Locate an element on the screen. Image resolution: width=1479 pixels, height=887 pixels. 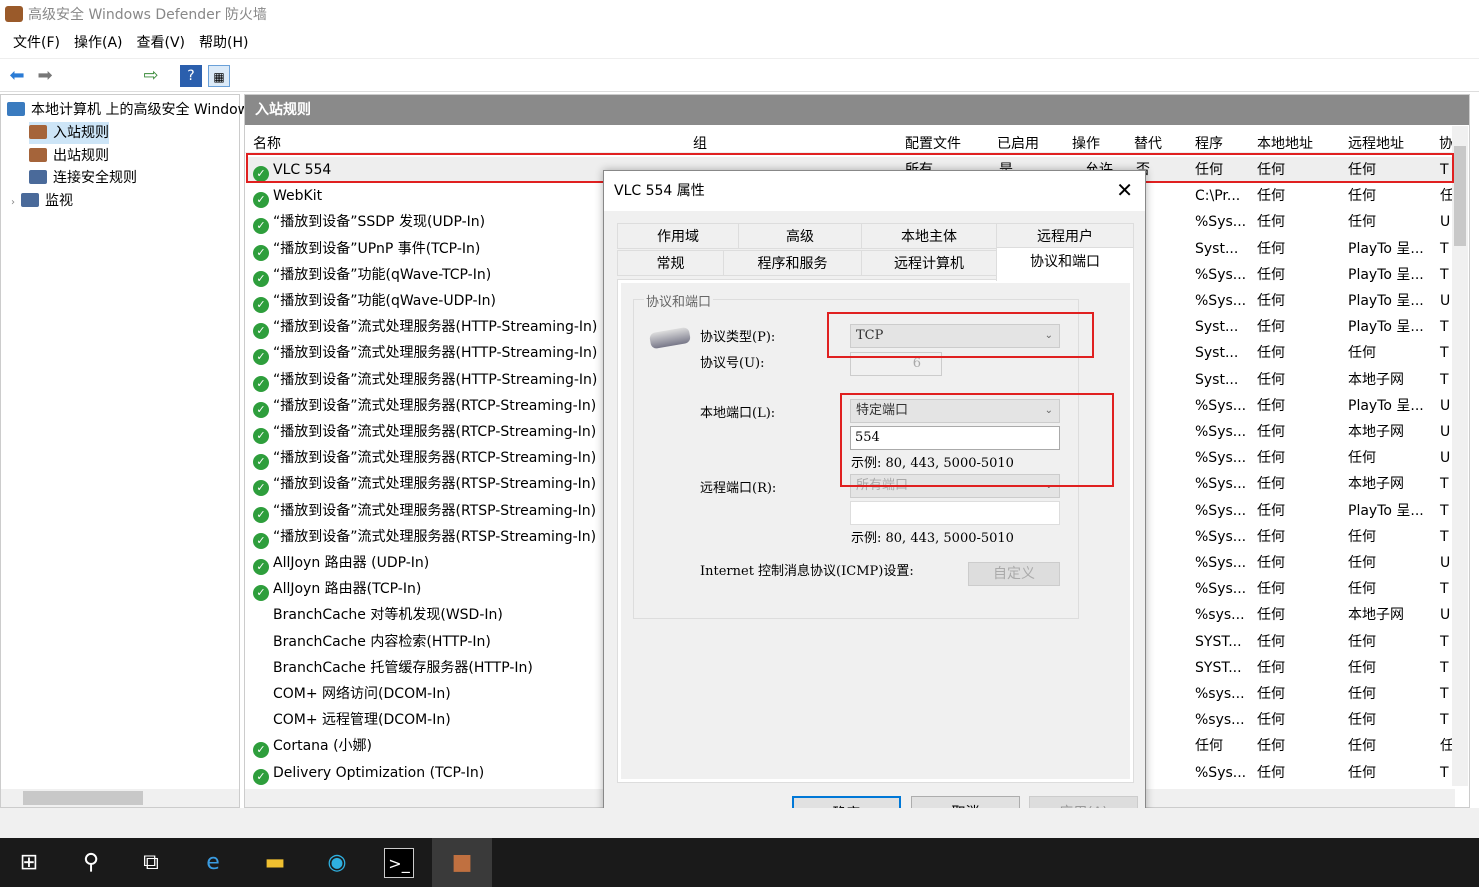
tree-horizontal-scrollbar is located at coordinates (120, 798).